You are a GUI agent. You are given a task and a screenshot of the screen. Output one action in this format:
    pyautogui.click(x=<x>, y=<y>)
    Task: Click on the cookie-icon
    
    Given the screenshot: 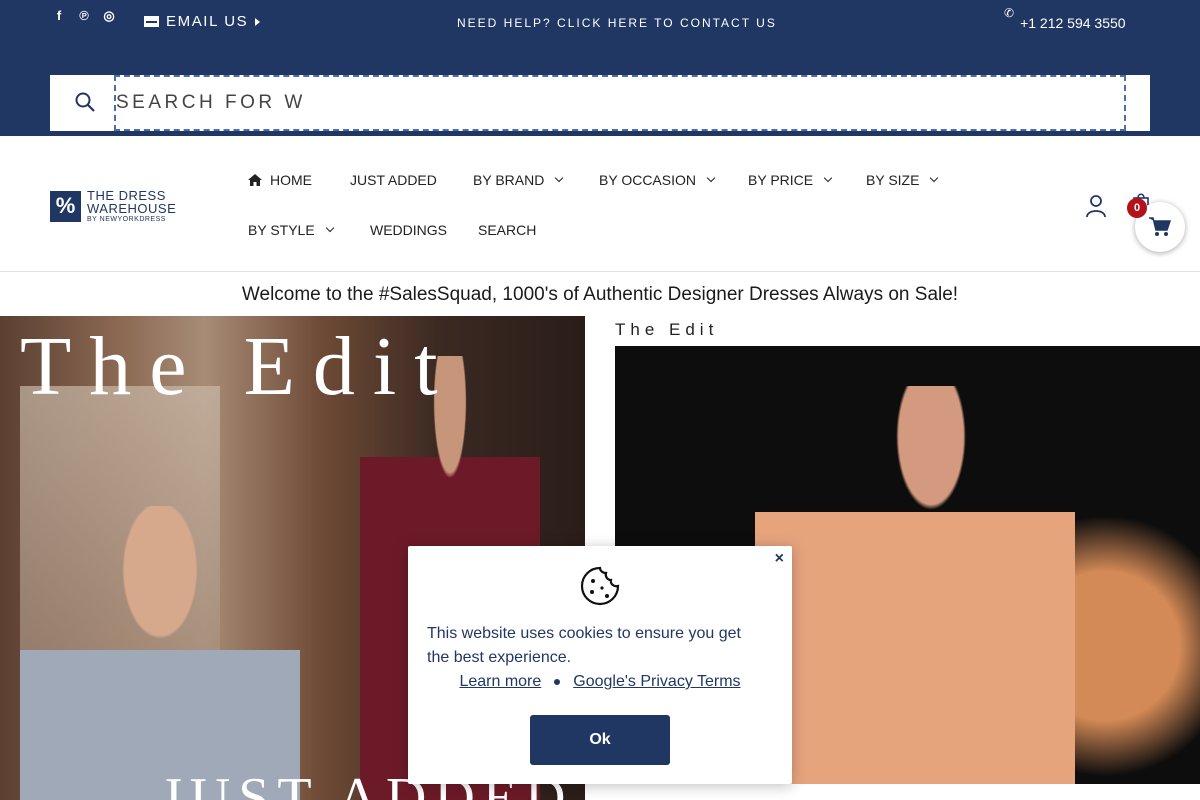 What is the action you would take?
    pyautogui.click(x=600, y=586)
    